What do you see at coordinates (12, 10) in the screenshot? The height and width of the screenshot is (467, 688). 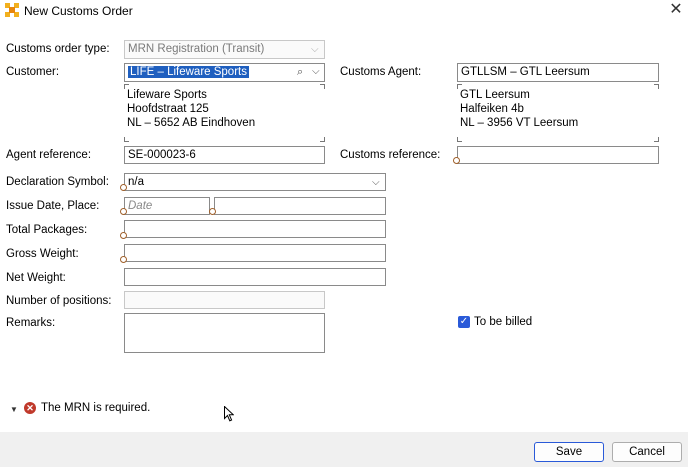 I see `app-icon` at bounding box center [12, 10].